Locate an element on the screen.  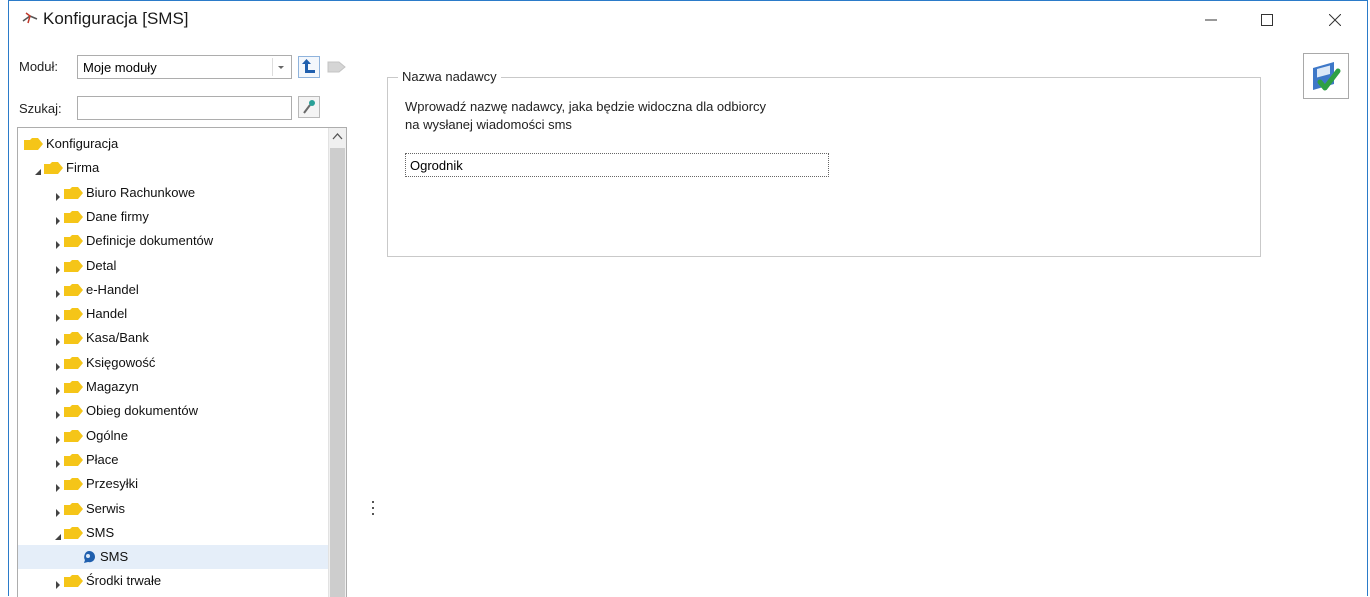
sender-name-input is located at coordinates (617, 165).